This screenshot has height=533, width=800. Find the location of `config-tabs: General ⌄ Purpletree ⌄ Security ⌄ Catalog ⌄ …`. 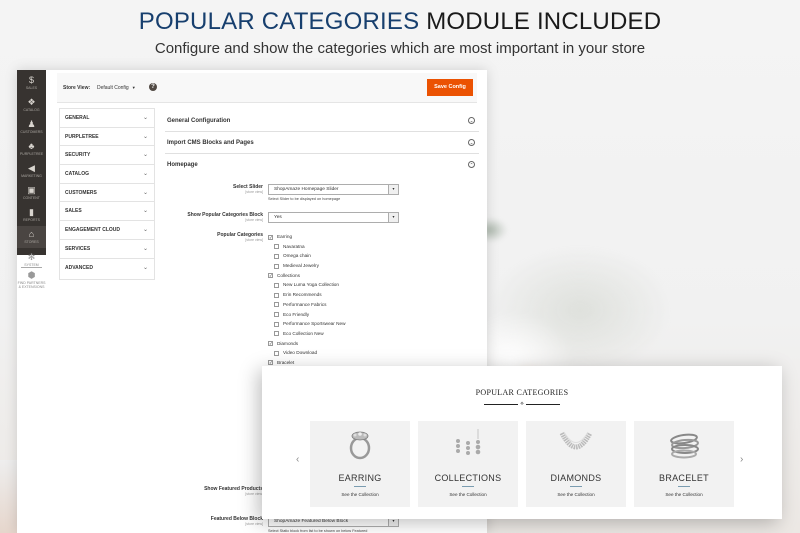

config-tabs: General ⌄ Purpletree ⌄ Security ⌄ Catalog ⌄ … is located at coordinates (107, 194).